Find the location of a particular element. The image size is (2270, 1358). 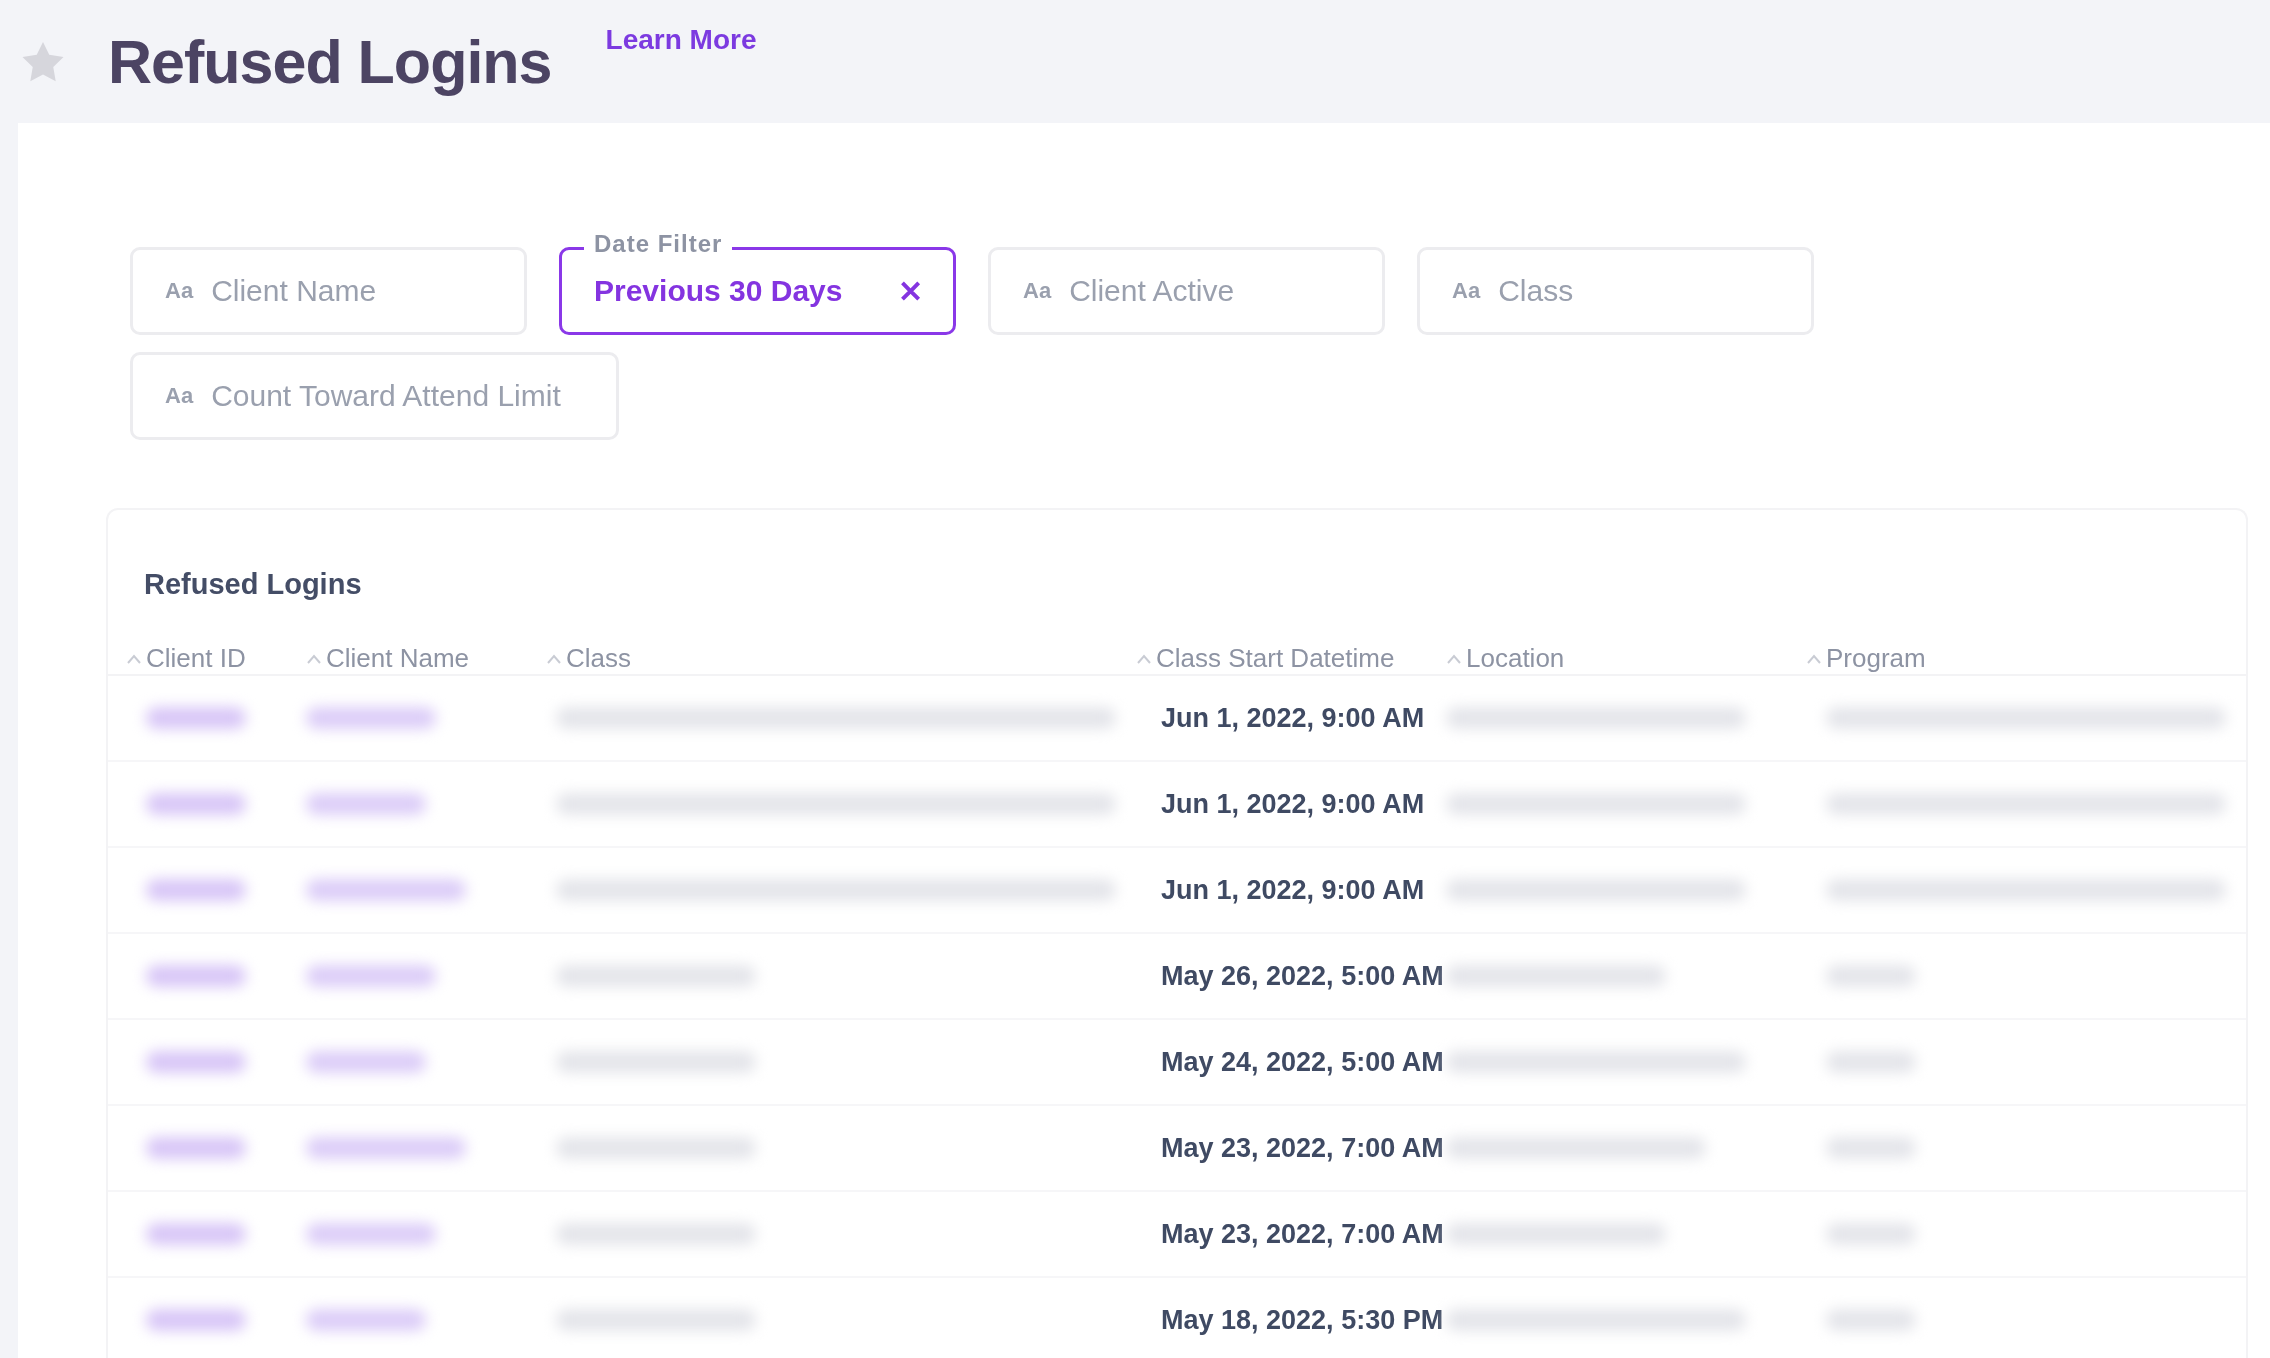

column-header: Class is located at coordinates (598, 658).